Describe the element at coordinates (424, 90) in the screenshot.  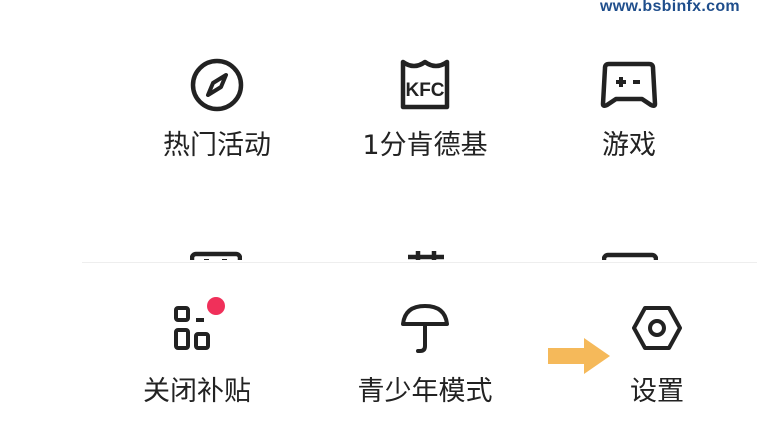
I see `svg-text: KFC` at that location.